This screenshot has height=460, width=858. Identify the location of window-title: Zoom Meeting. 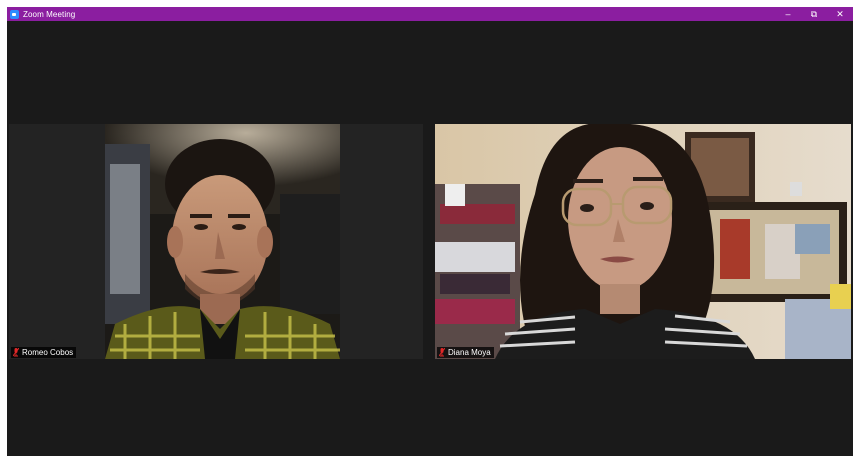
(49, 14).